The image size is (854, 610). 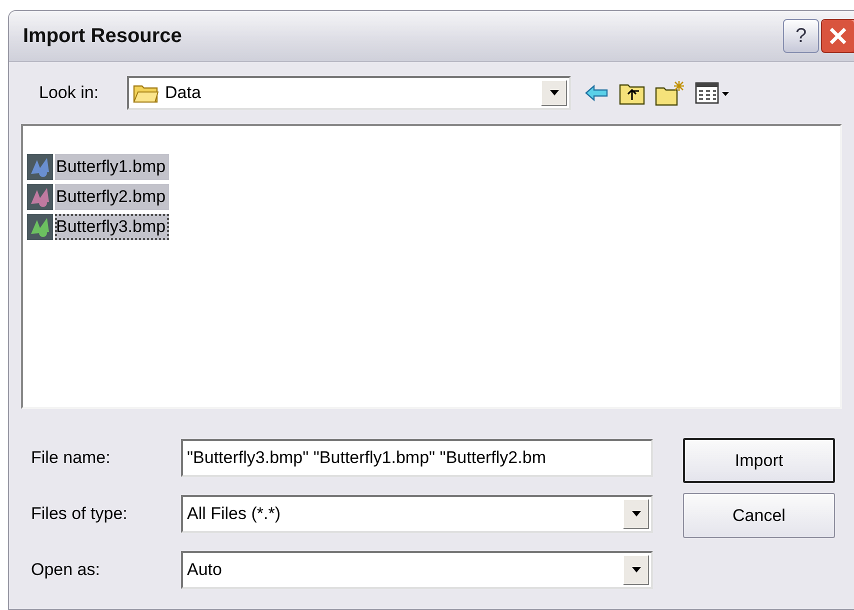 I want to click on file-name-field: "Butterfly3.bmp" "Butterfly1.bmp" "Butterfly2.bm, so click(x=417, y=458).